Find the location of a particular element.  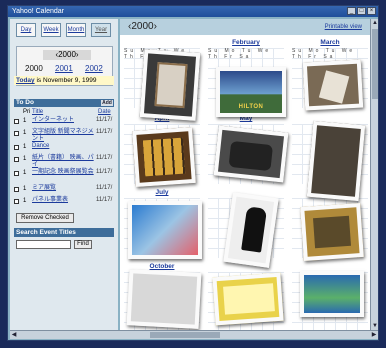

month-name: February is located at coordinates (246, 43).